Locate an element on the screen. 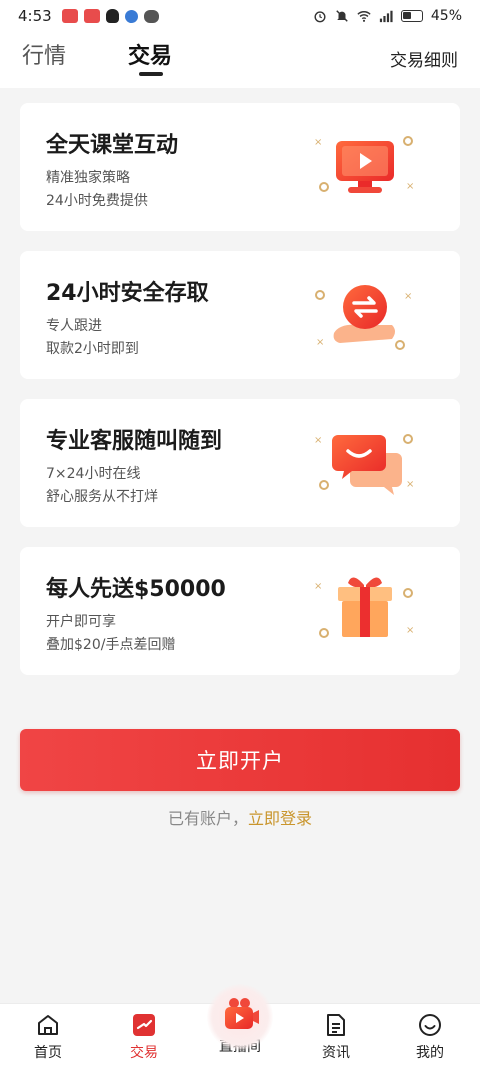  card-line: 精准独家策略 is located at coordinates (88, 178).